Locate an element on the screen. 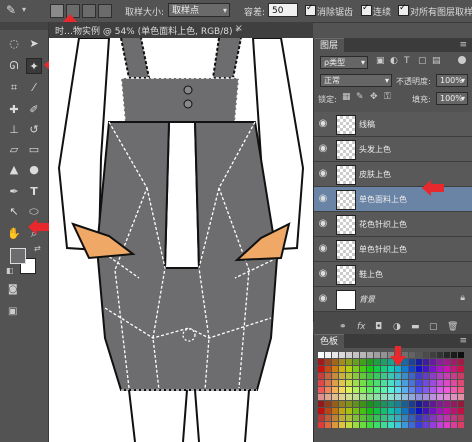 Image resolution: width=472 pixels, height=442 pixels. layer-row: ◉ 皮肤上色 is located at coordinates (393, 174).